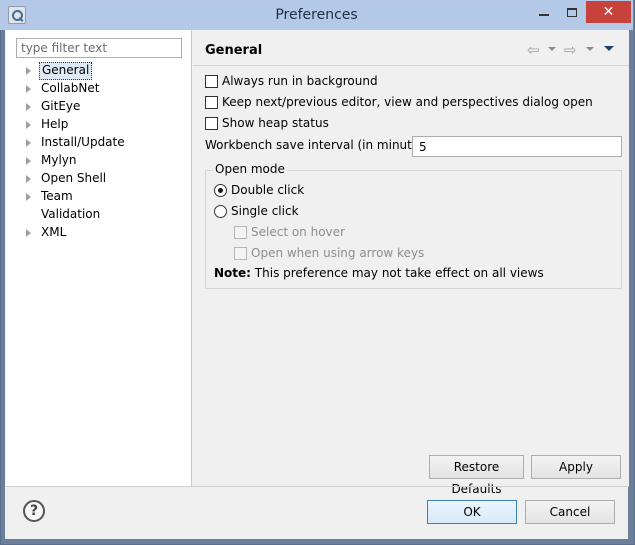  I want to click on open-arrow-keys-option: Open when using arrow keys, so click(329, 253).